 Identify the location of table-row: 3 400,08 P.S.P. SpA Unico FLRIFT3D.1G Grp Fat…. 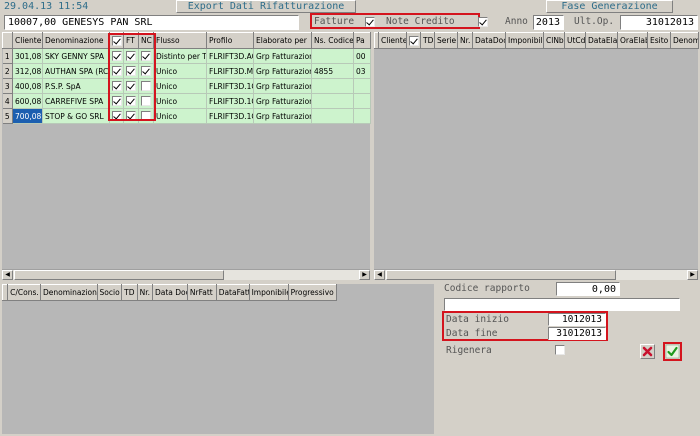
(186, 86).